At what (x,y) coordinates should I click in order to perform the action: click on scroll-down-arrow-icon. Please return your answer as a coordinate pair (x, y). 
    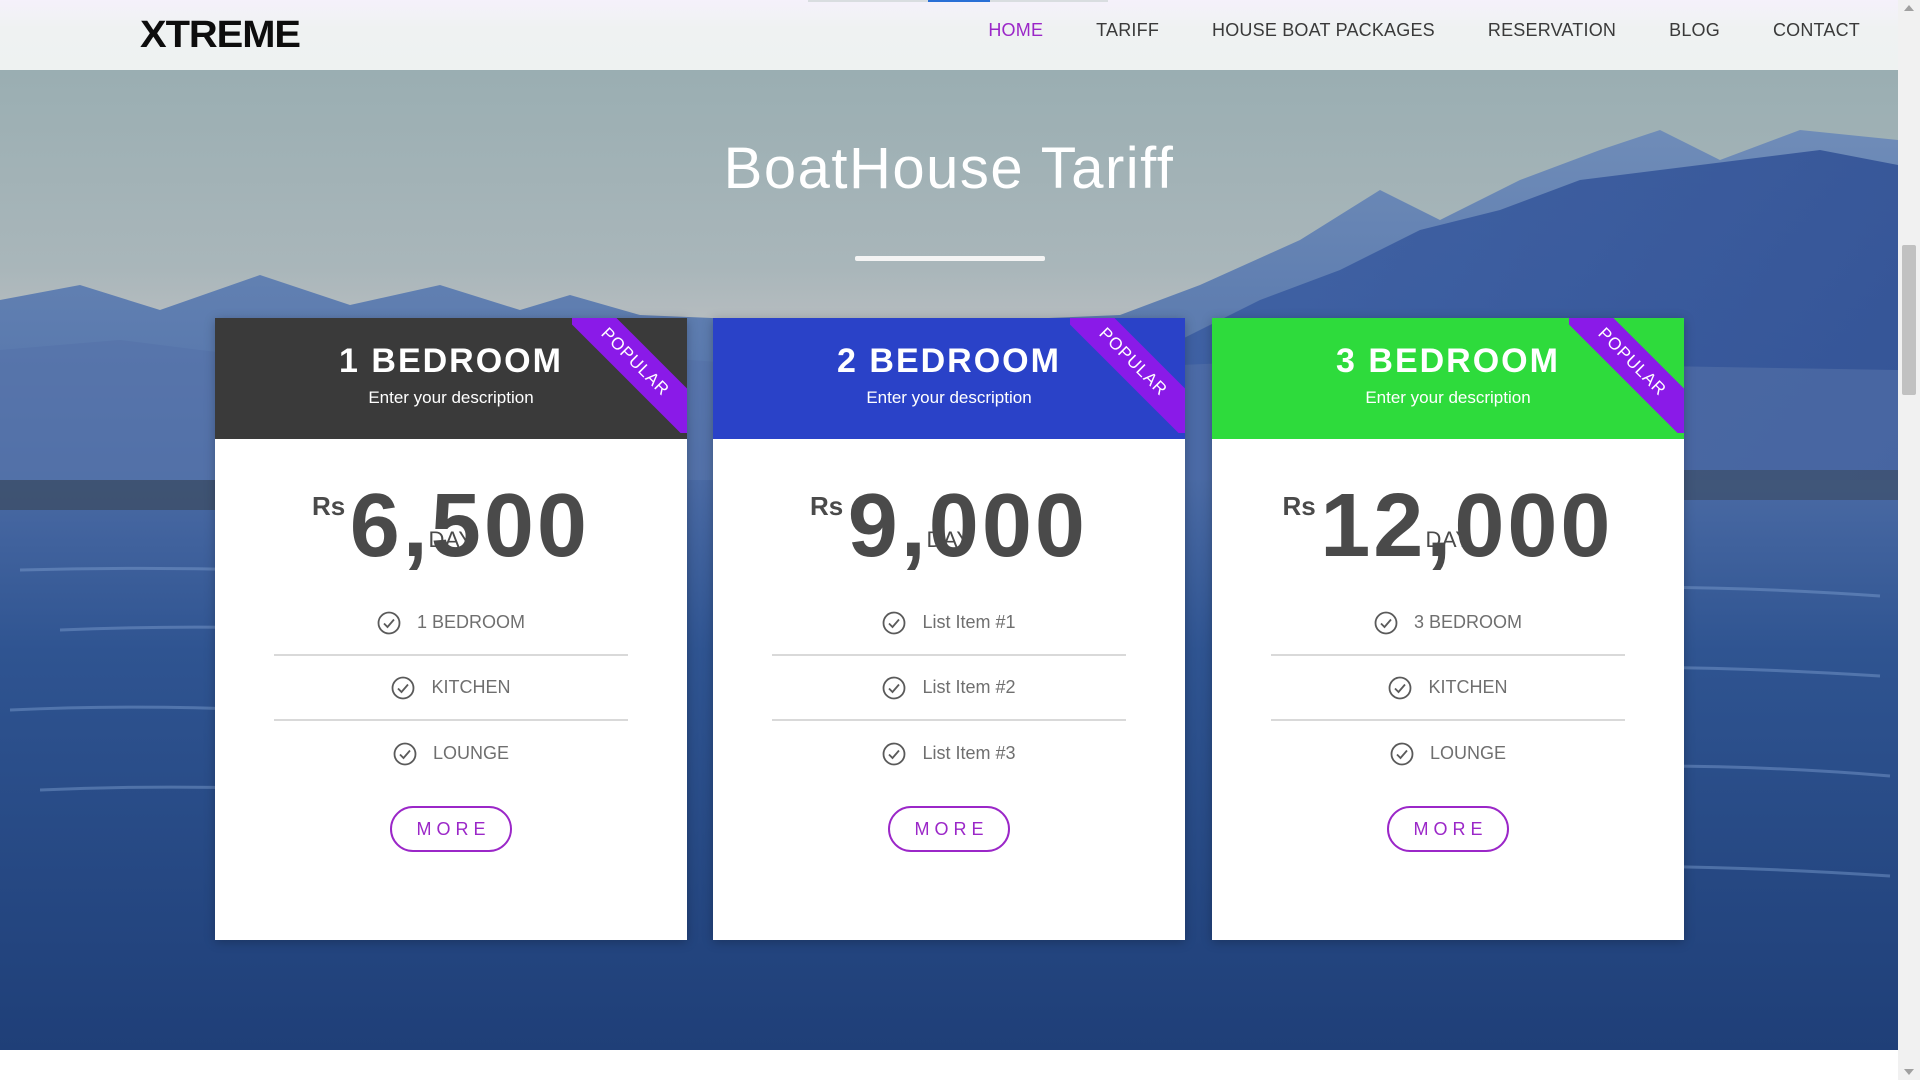
    Looking at the image, I should click on (1909, 1072).